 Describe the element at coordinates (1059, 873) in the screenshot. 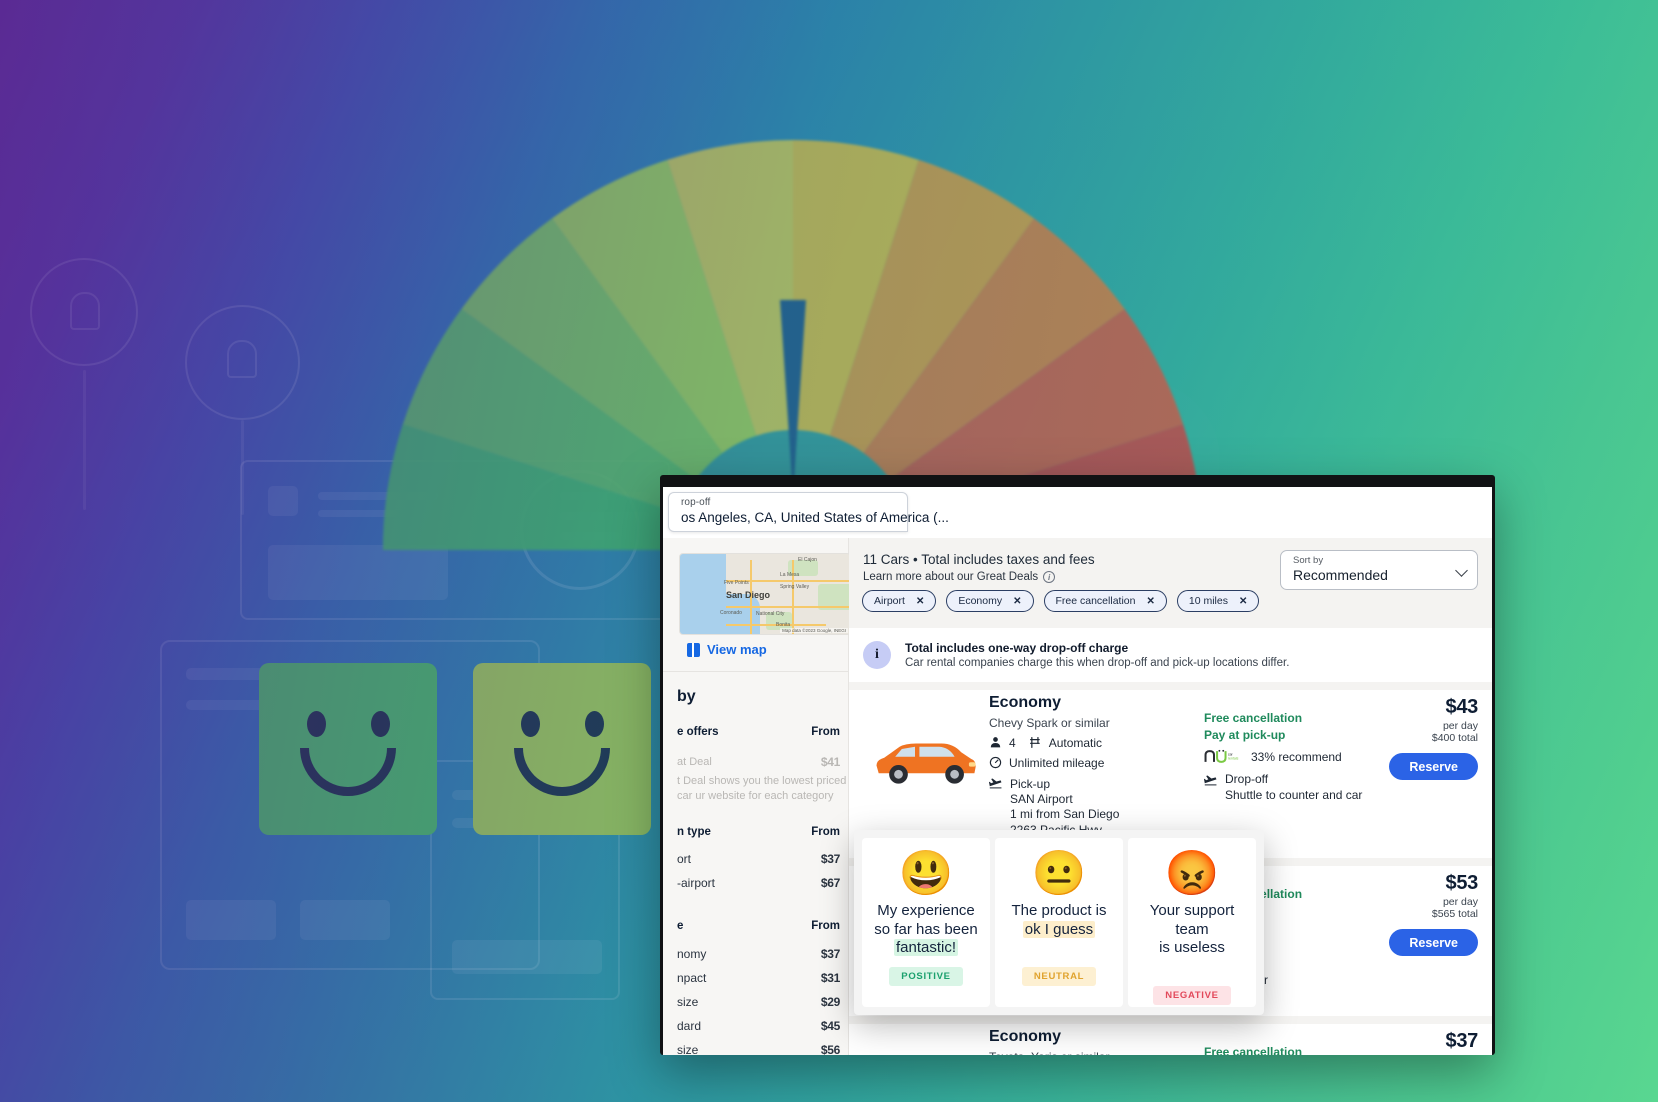

I see `neutral-face-emoji: 😐` at that location.